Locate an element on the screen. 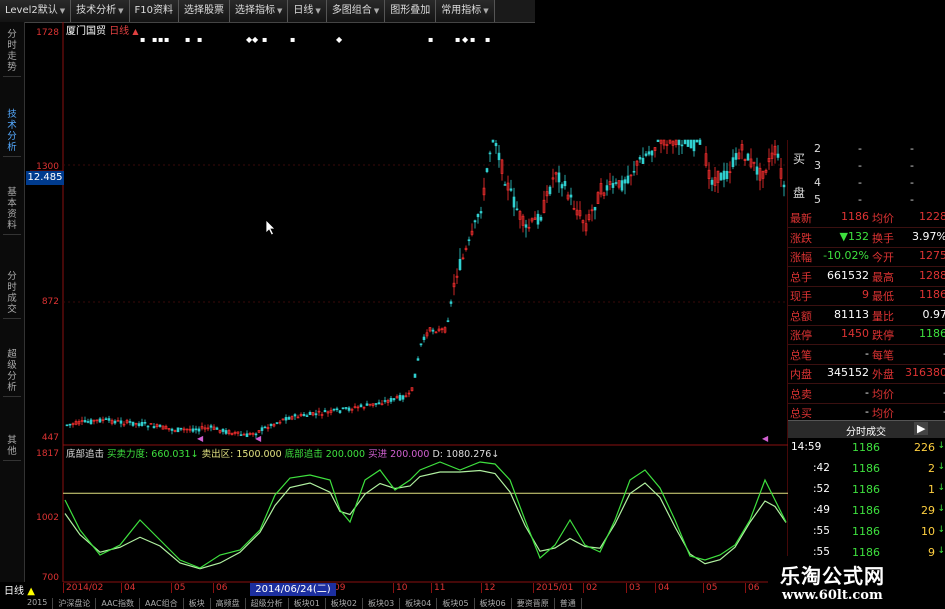 Image resolution: width=945 pixels, height=609 pixels. bottom-tab: 板块04 is located at coordinates (419, 603).